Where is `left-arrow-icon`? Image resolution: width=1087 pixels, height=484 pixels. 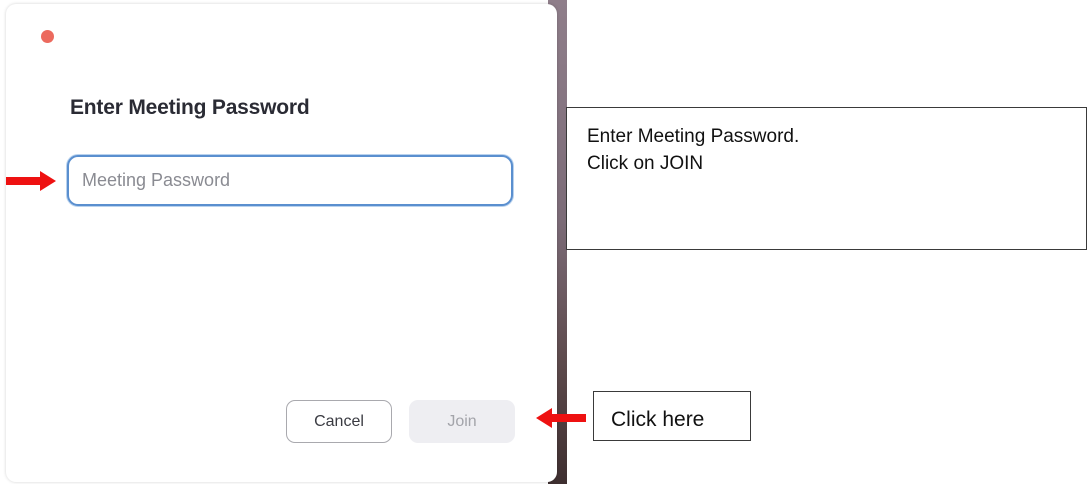
left-arrow-icon is located at coordinates (561, 418).